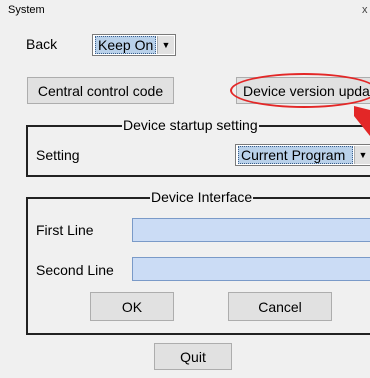 The image size is (370, 378). What do you see at coordinates (125, 45) in the screenshot?
I see `back-select-value: Keep On` at bounding box center [125, 45].